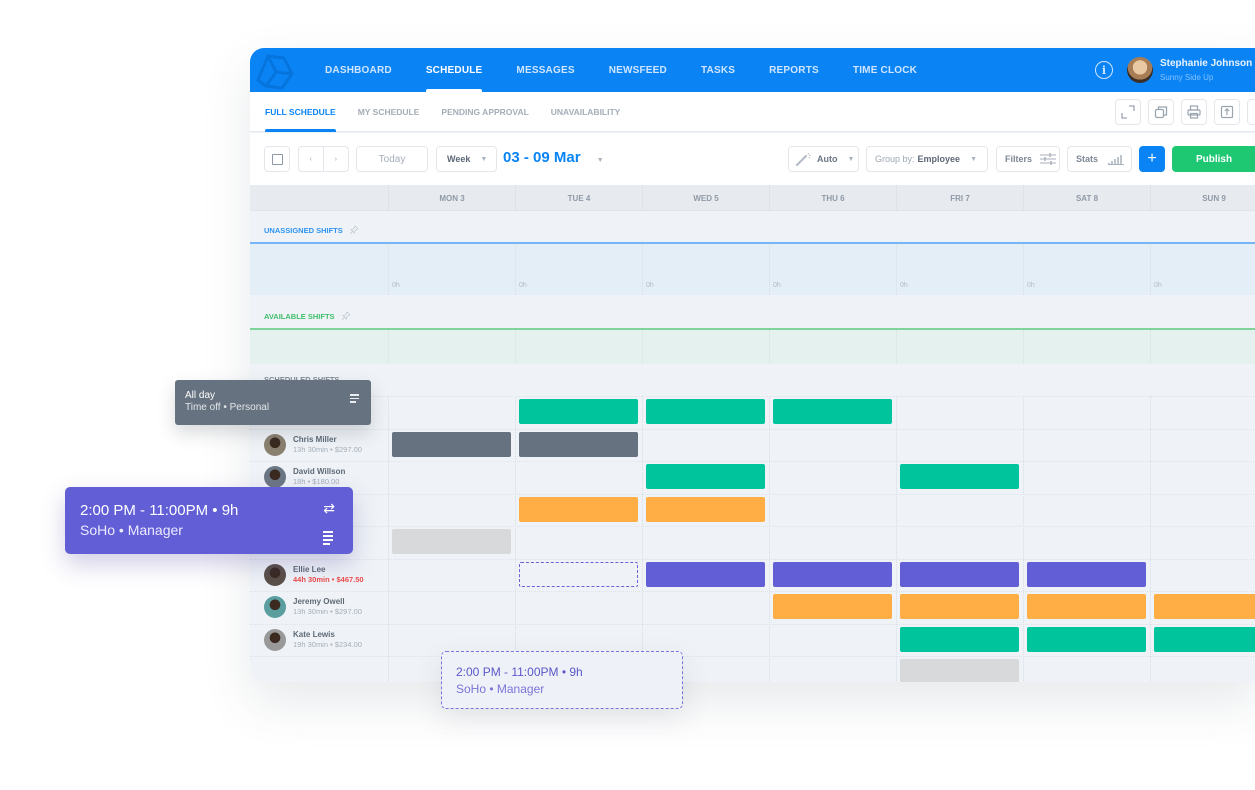  Describe the element at coordinates (1128, 112) in the screenshot. I see `expand-button` at that location.